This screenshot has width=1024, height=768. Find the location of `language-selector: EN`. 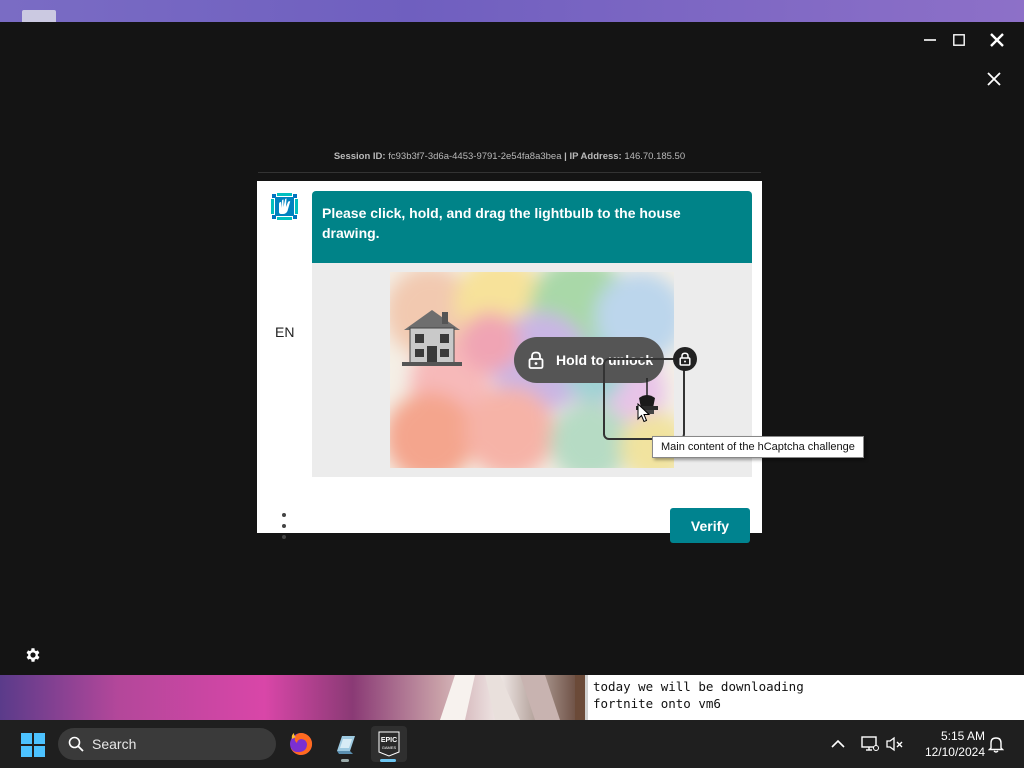

language-selector: EN is located at coordinates (284, 332).